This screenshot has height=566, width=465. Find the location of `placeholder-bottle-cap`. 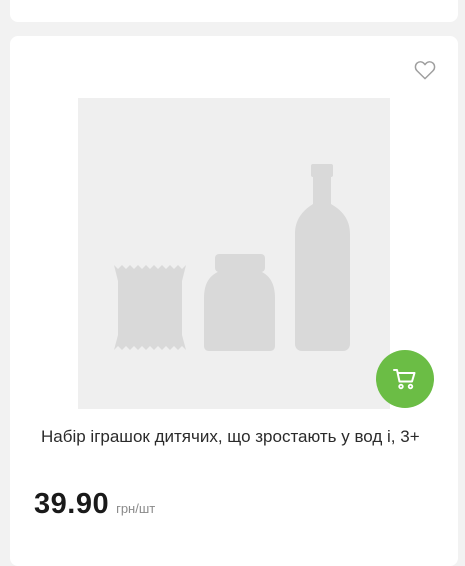

placeholder-bottle-cap is located at coordinates (322, 170).